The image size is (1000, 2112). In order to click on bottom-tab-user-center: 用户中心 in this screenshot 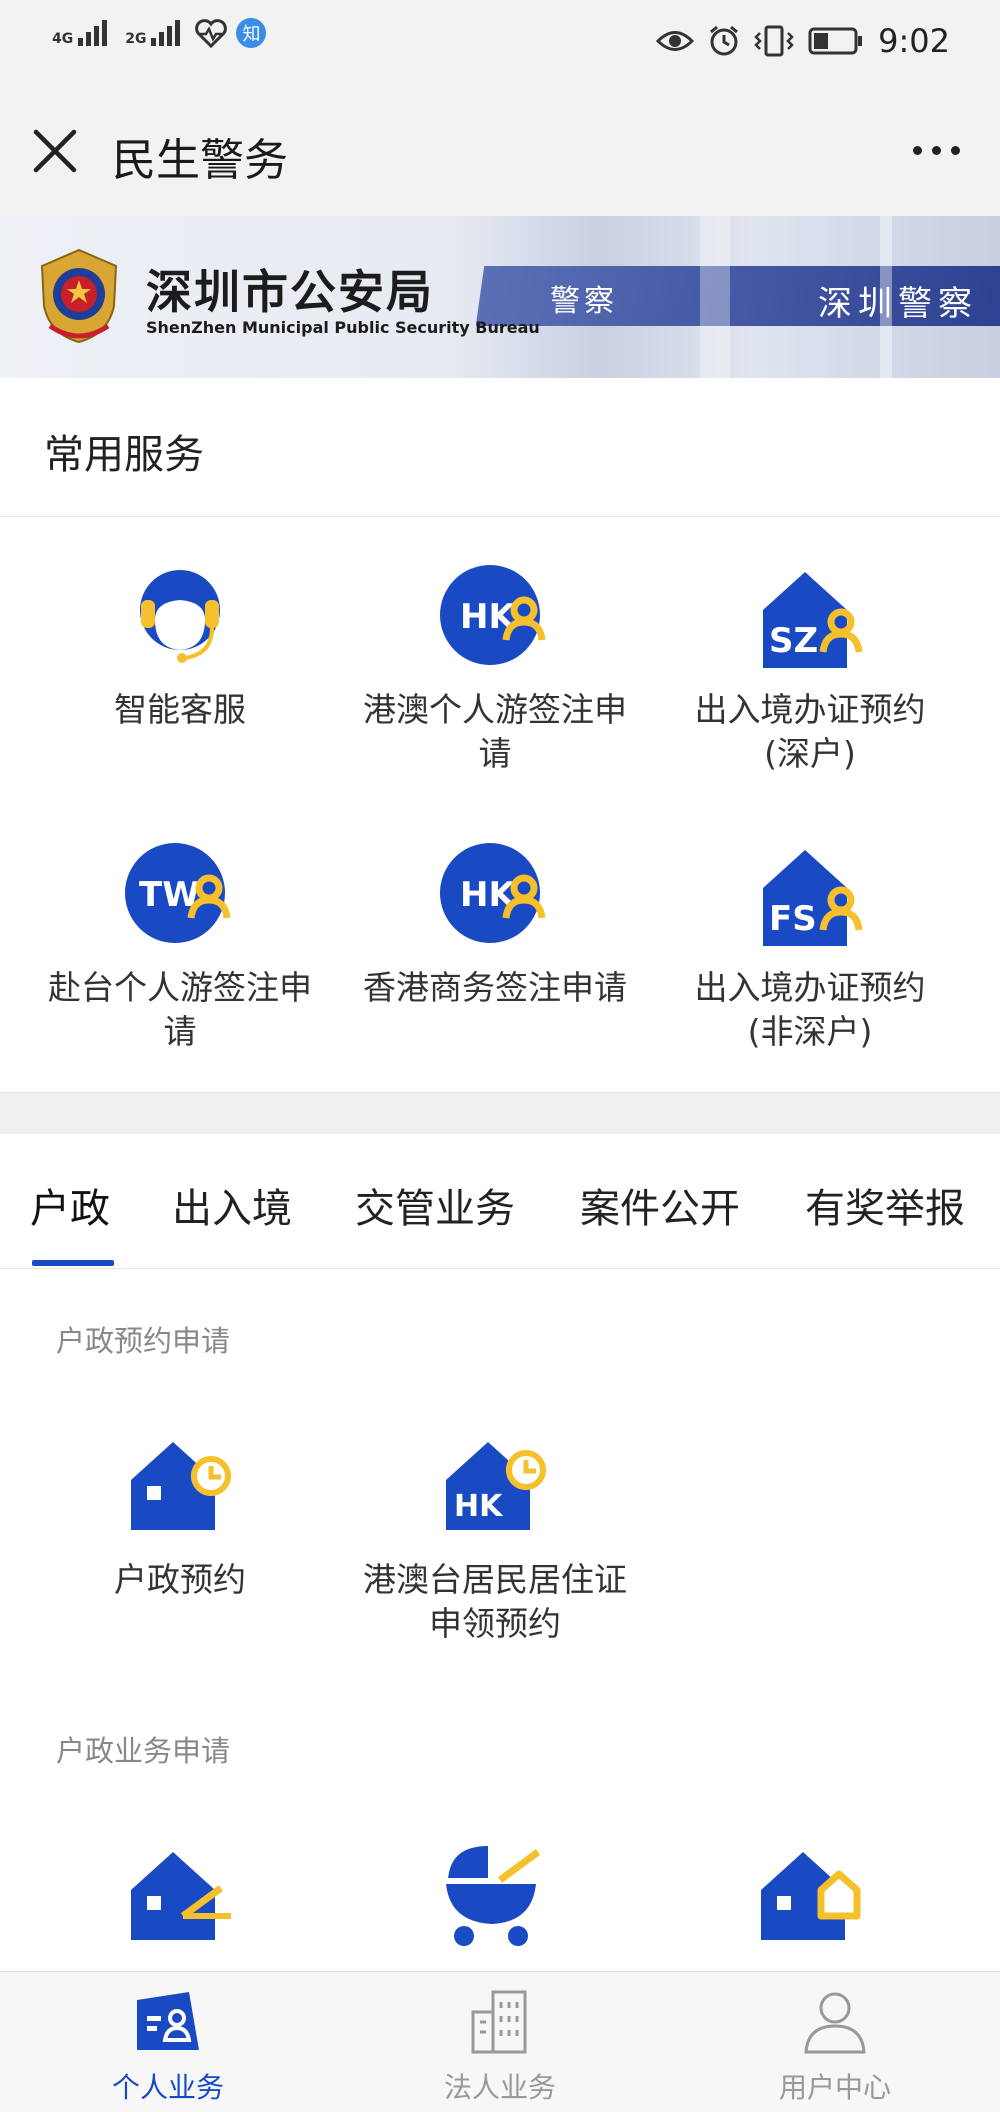, I will do `click(835, 2046)`.